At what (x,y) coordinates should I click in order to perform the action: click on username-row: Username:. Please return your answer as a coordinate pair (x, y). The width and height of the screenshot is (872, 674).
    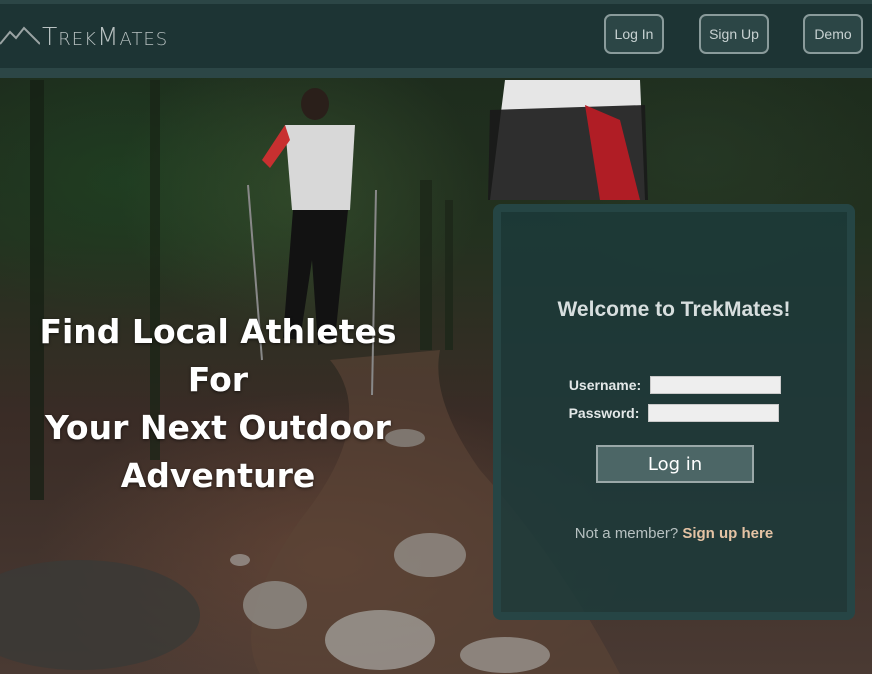
    Looking at the image, I should click on (674, 385).